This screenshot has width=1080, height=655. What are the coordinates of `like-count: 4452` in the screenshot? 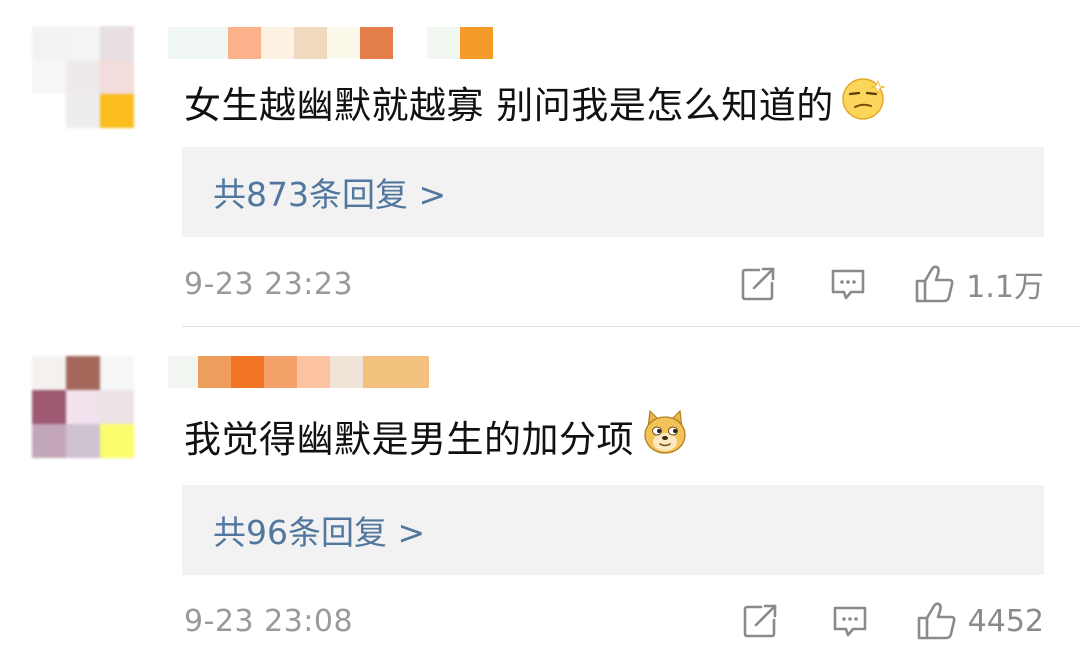 It's located at (1005, 621).